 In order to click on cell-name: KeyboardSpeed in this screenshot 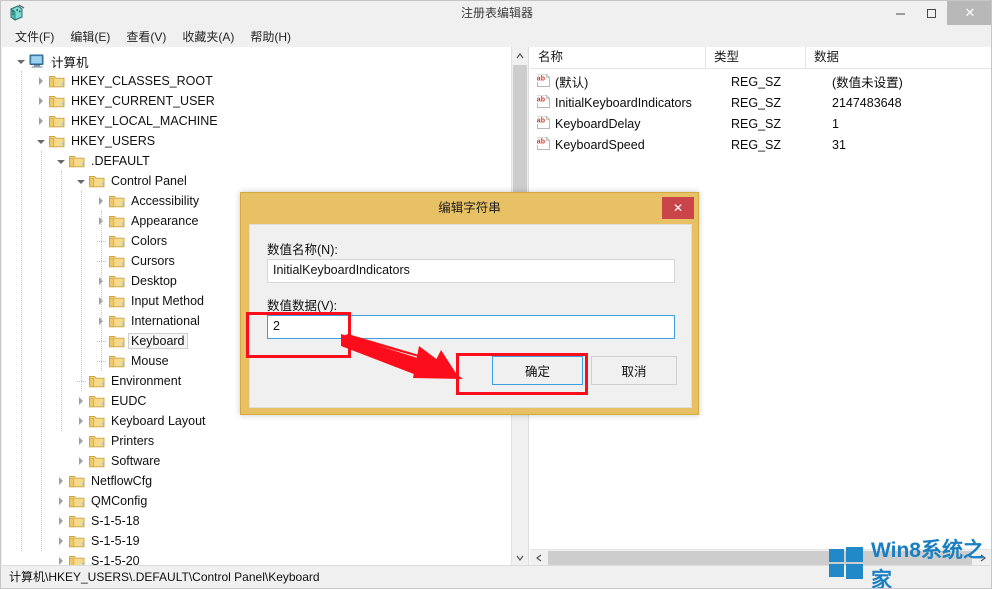, I will do `click(600, 144)`.